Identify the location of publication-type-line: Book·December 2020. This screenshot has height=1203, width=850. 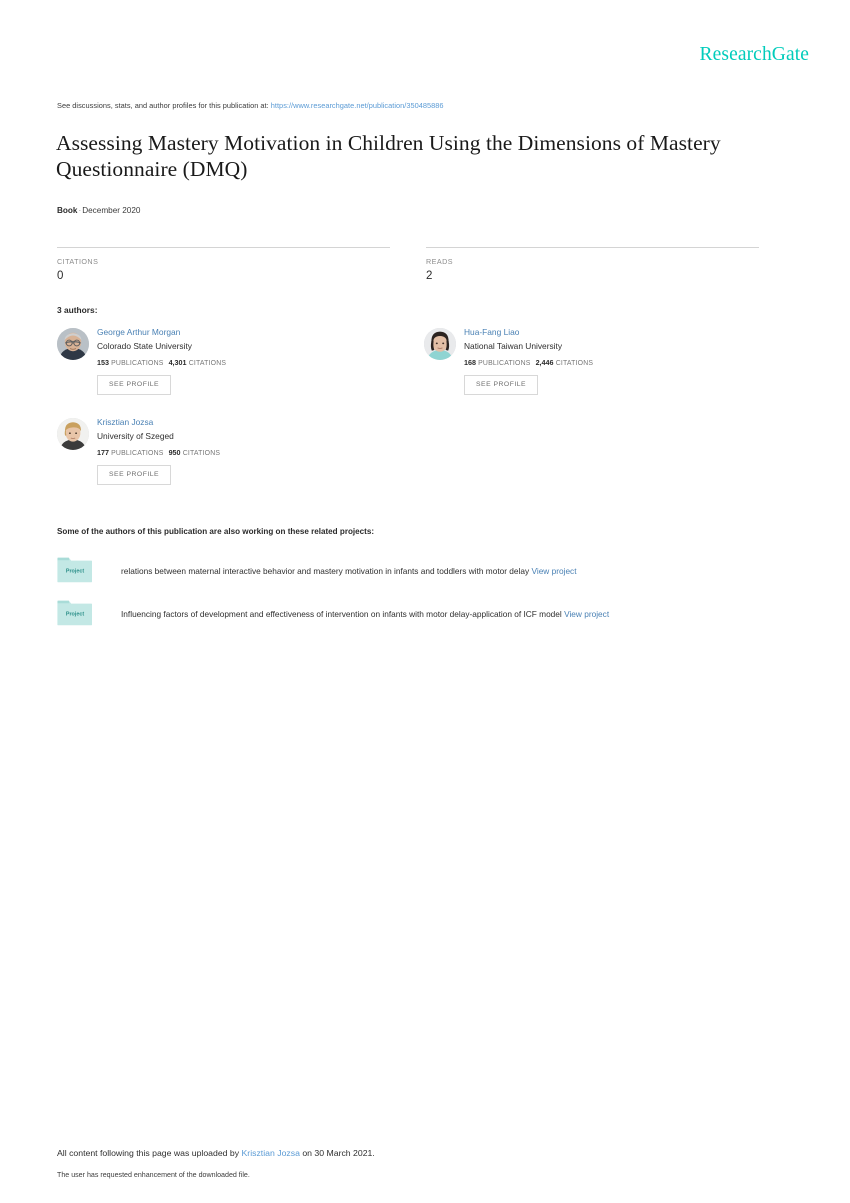
(98, 210).